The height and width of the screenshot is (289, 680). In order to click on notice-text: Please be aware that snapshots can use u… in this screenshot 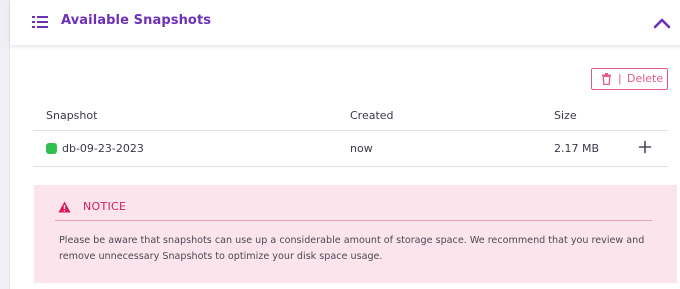, I will do `click(352, 248)`.